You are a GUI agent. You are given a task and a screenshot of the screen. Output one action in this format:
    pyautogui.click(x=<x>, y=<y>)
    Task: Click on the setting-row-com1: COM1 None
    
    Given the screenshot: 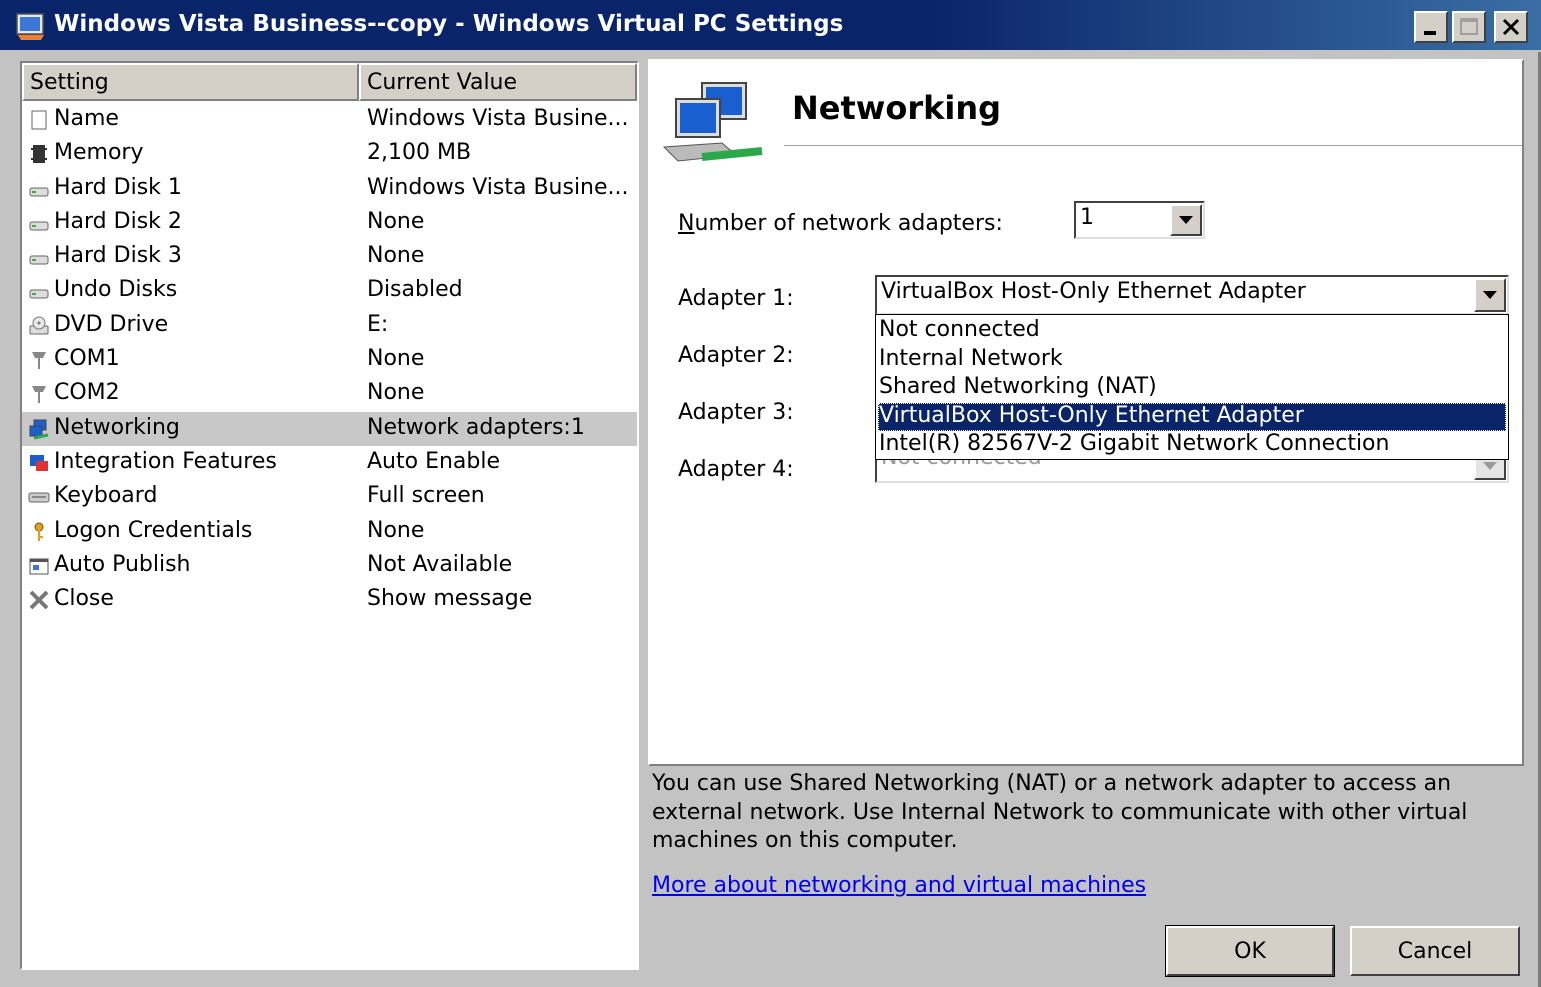 What is the action you would take?
    pyautogui.click(x=329, y=360)
    